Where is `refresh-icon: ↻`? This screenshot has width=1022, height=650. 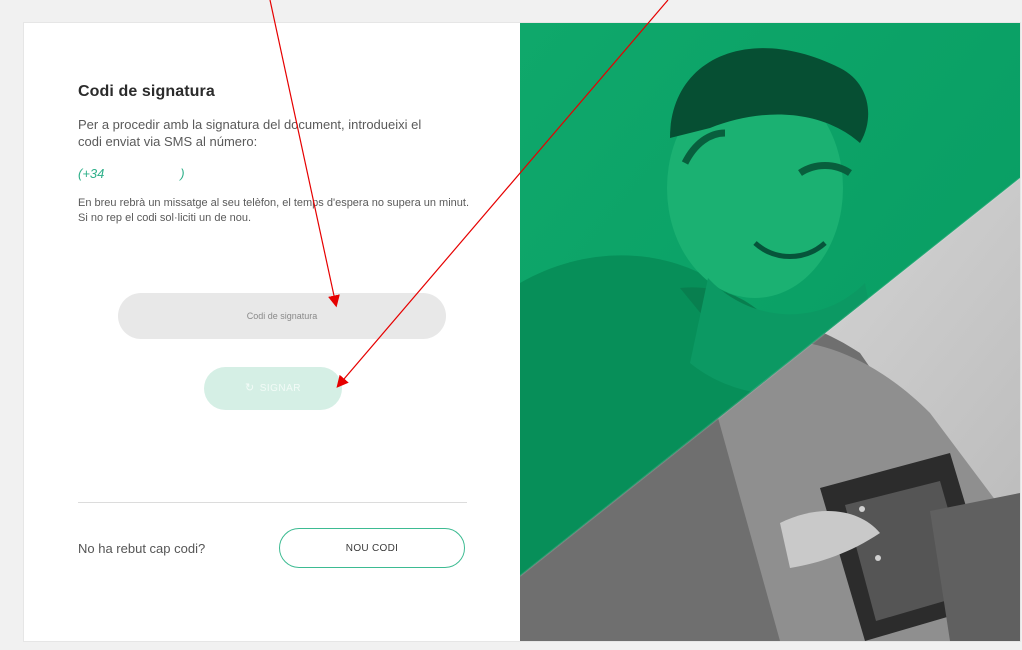 refresh-icon: ↻ is located at coordinates (249, 388).